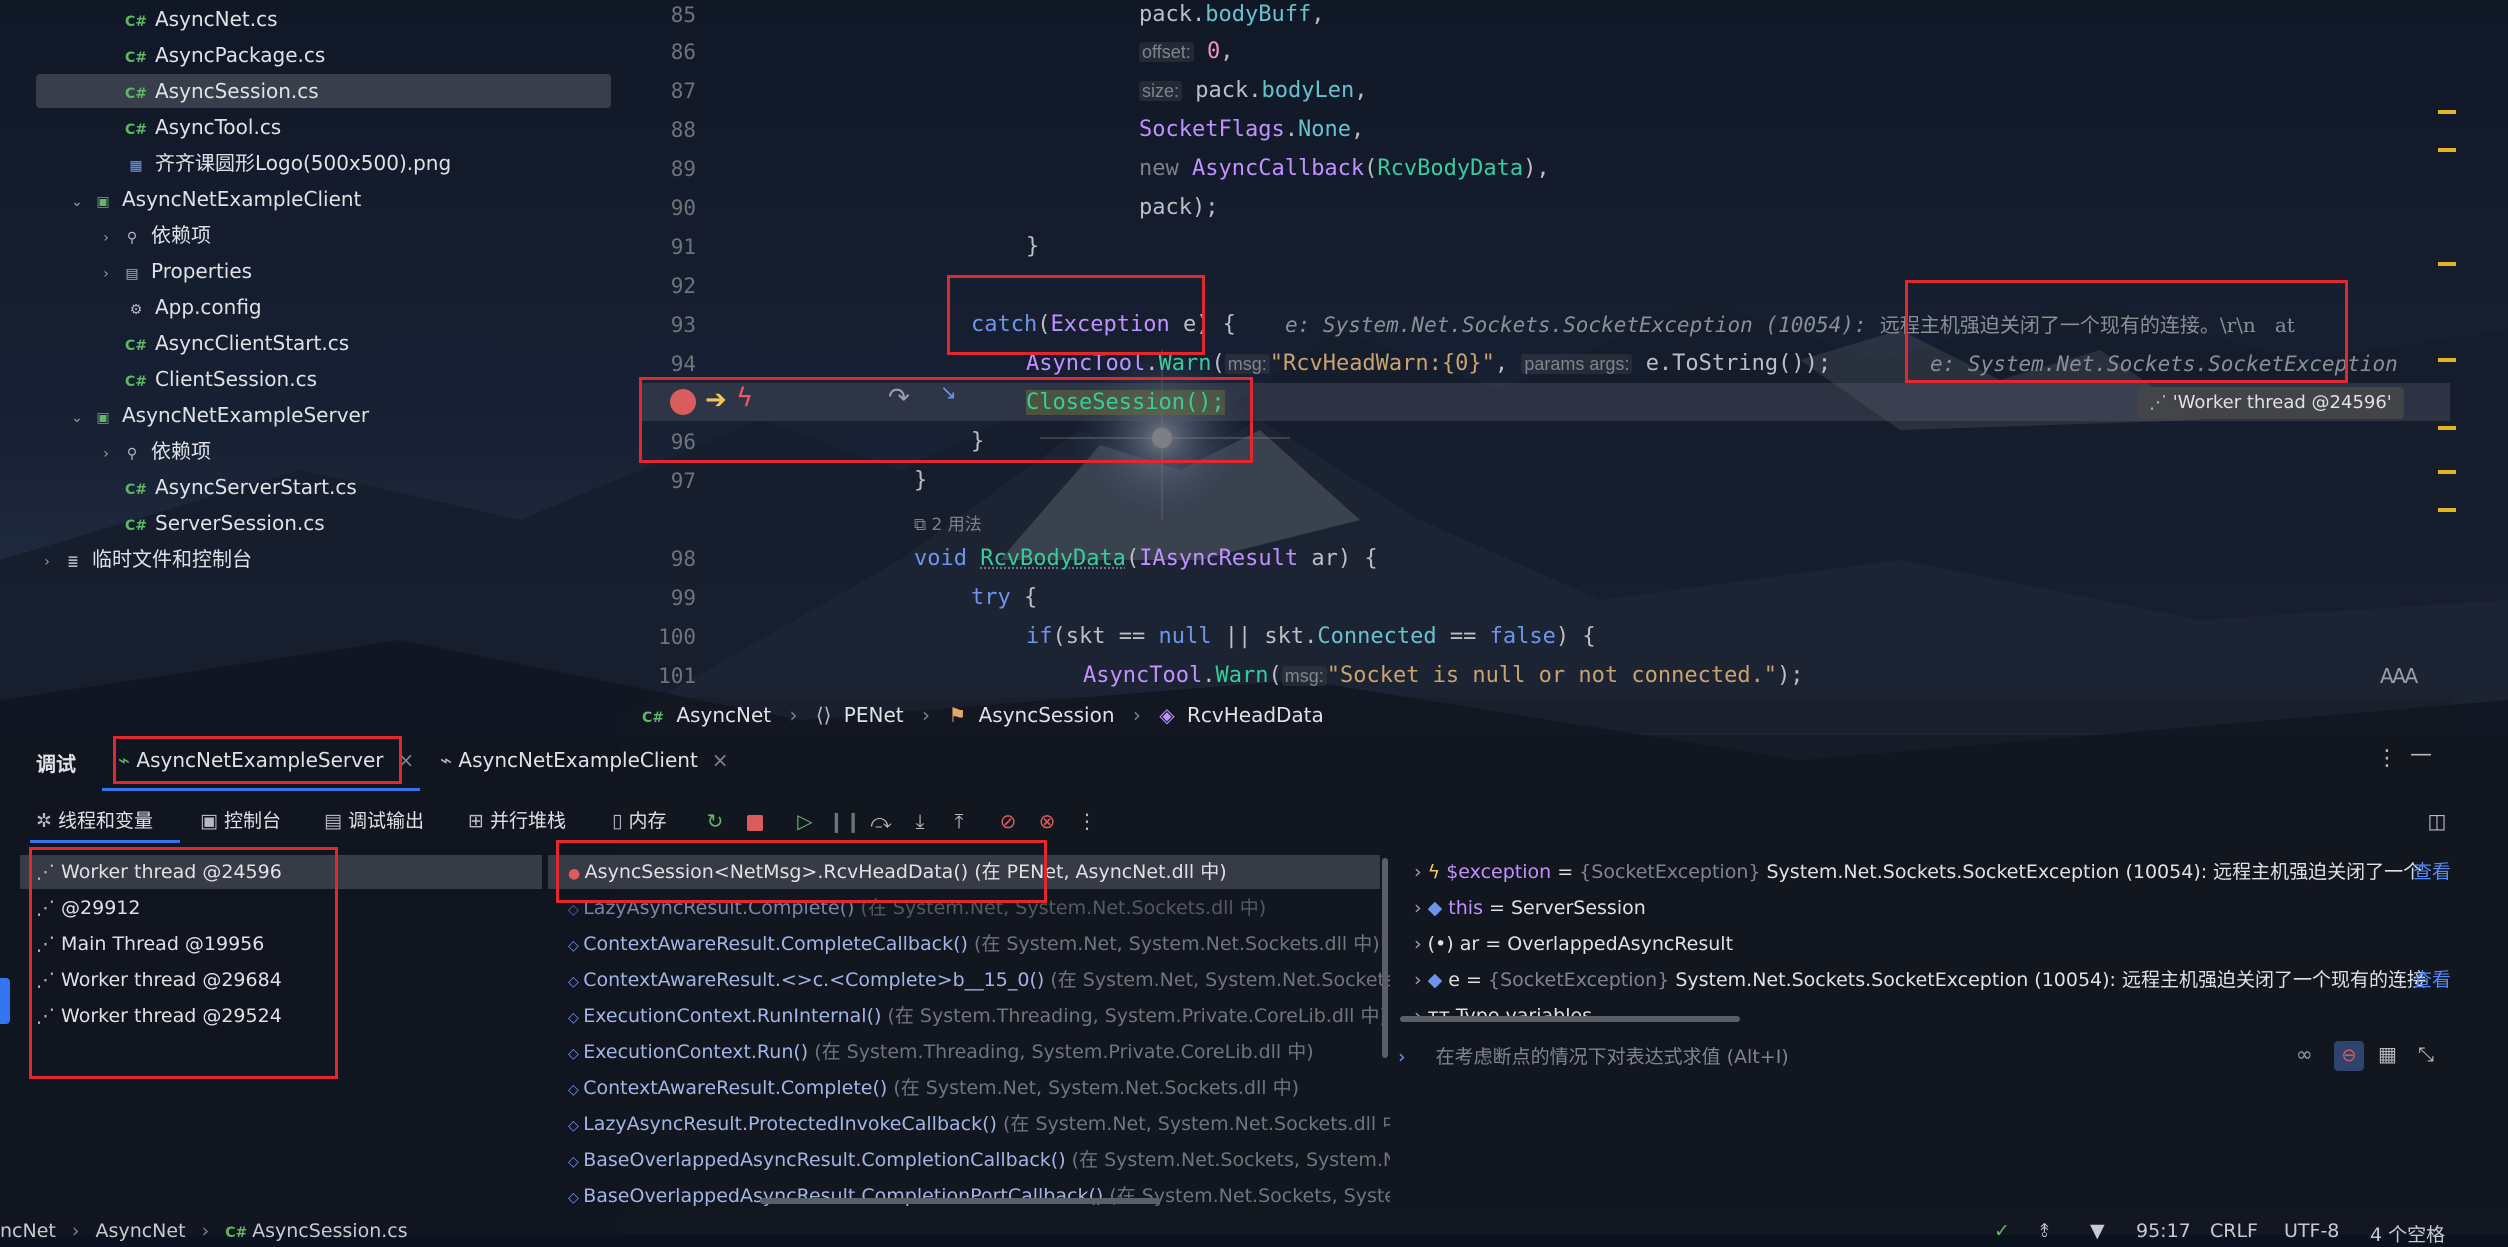  Describe the element at coordinates (2044, 1231) in the screenshot. I see `ai-icon: ⥉` at that location.